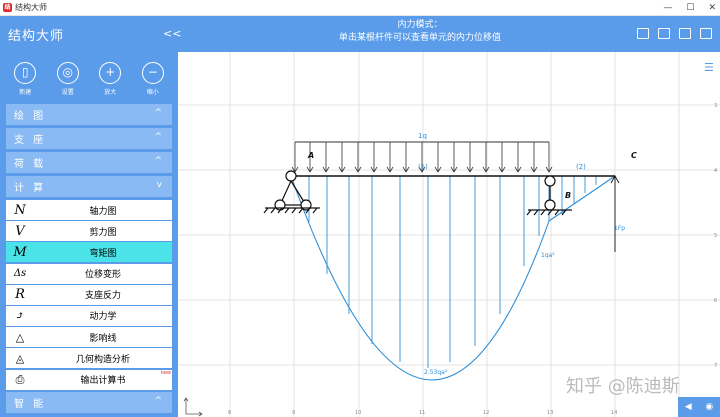  I want to click on bending-moment-icon: M, so click(20, 252).